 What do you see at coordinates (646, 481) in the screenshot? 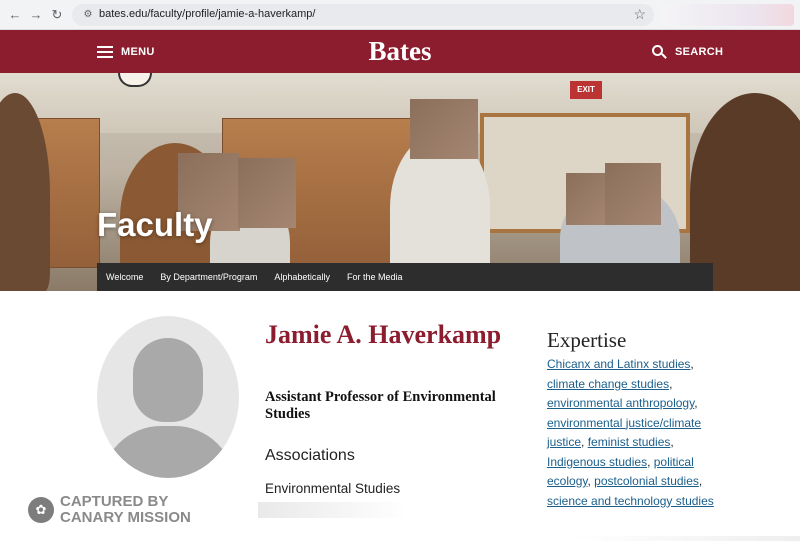
I see `expertise-link: postcolonial studies` at bounding box center [646, 481].